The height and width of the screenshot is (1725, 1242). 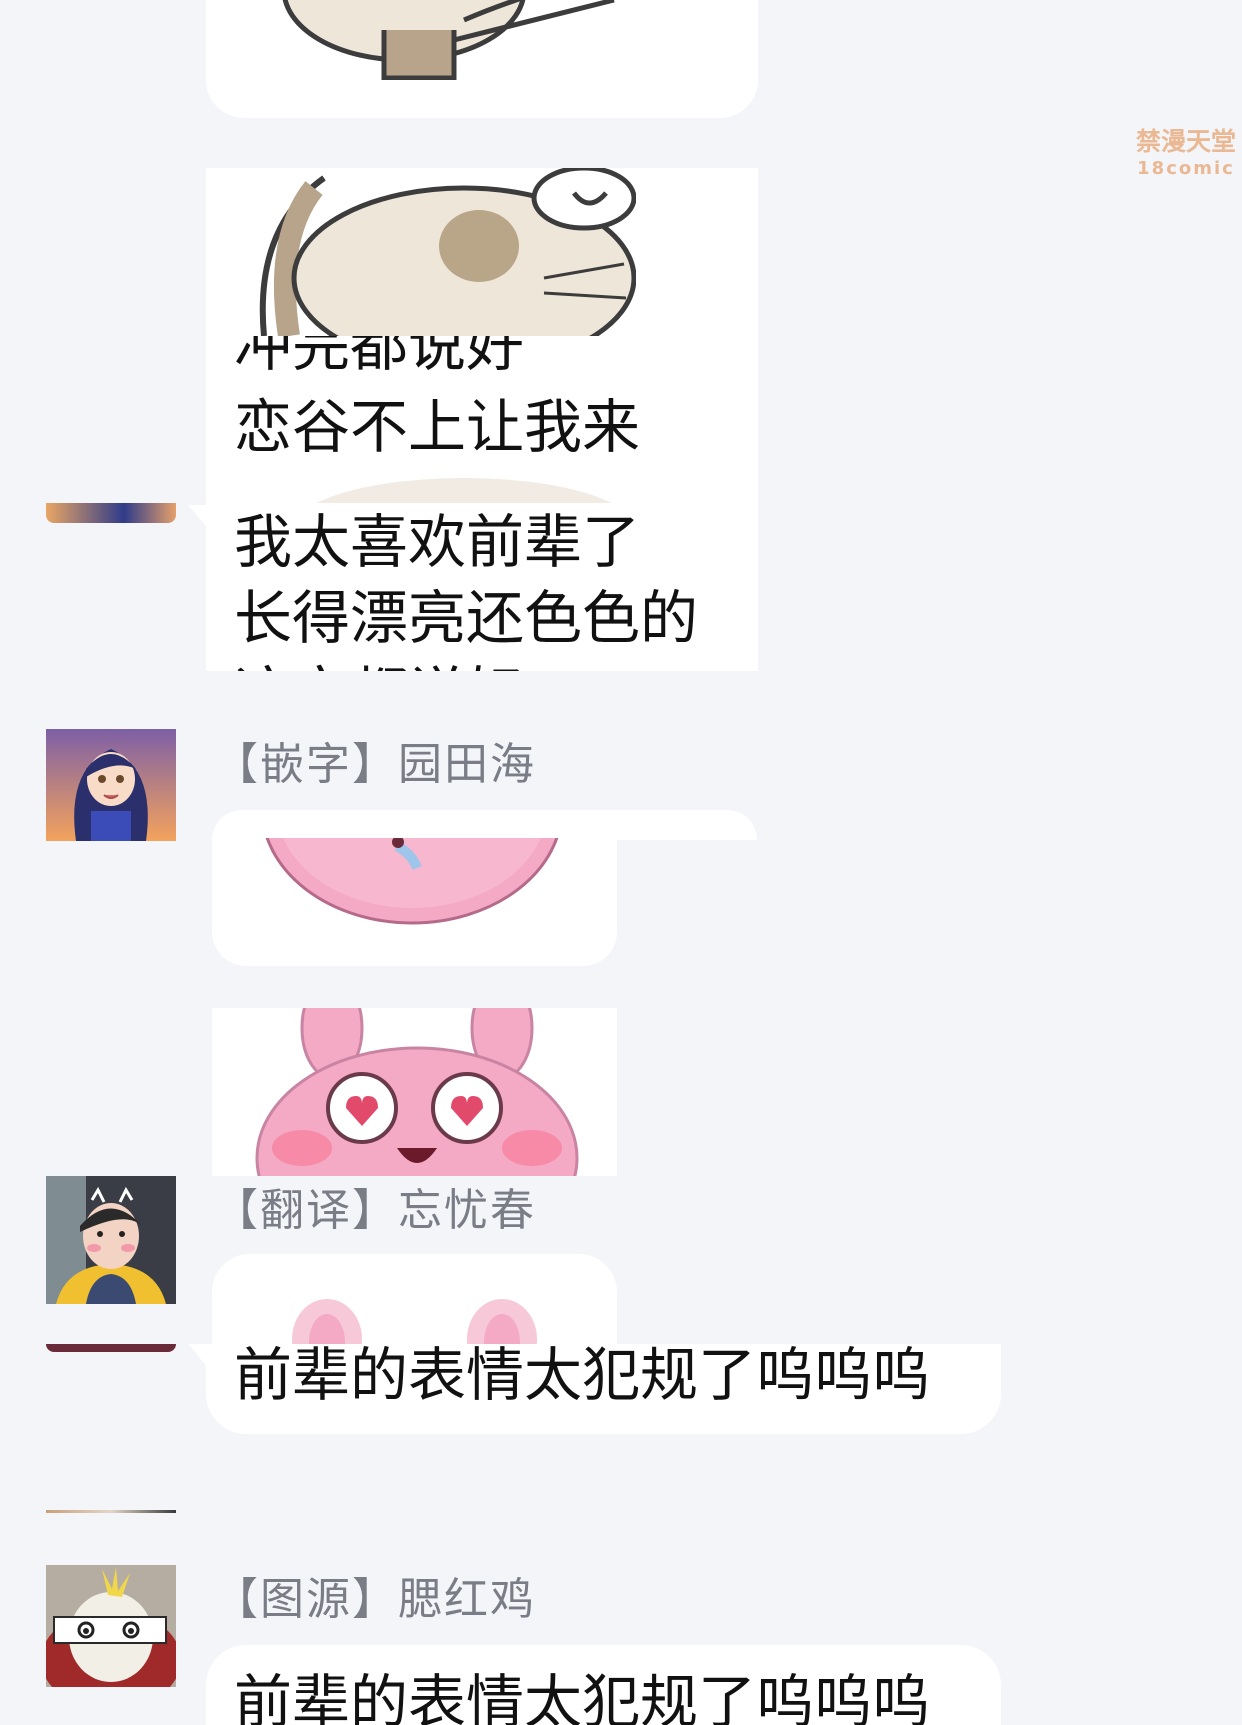 I want to click on avatar-cropped-strip, so click(x=111, y=1511).